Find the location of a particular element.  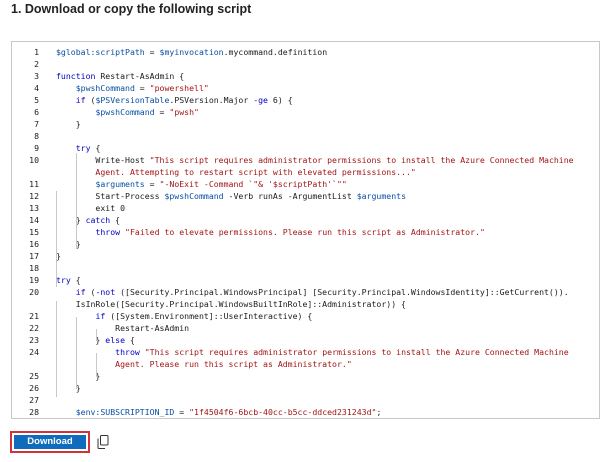

line-number: 7 is located at coordinates (36, 124).